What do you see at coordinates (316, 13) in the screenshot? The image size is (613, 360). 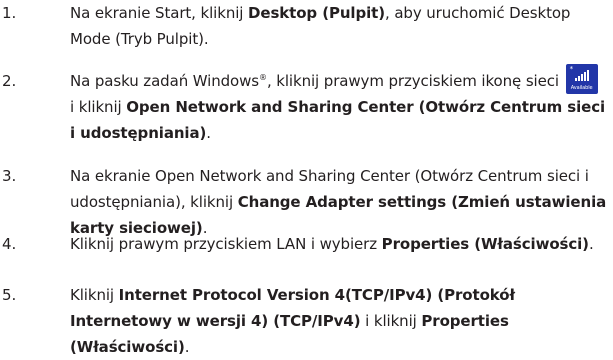 I see `bold-ui-term: Desktop (Pulpit)` at bounding box center [316, 13].